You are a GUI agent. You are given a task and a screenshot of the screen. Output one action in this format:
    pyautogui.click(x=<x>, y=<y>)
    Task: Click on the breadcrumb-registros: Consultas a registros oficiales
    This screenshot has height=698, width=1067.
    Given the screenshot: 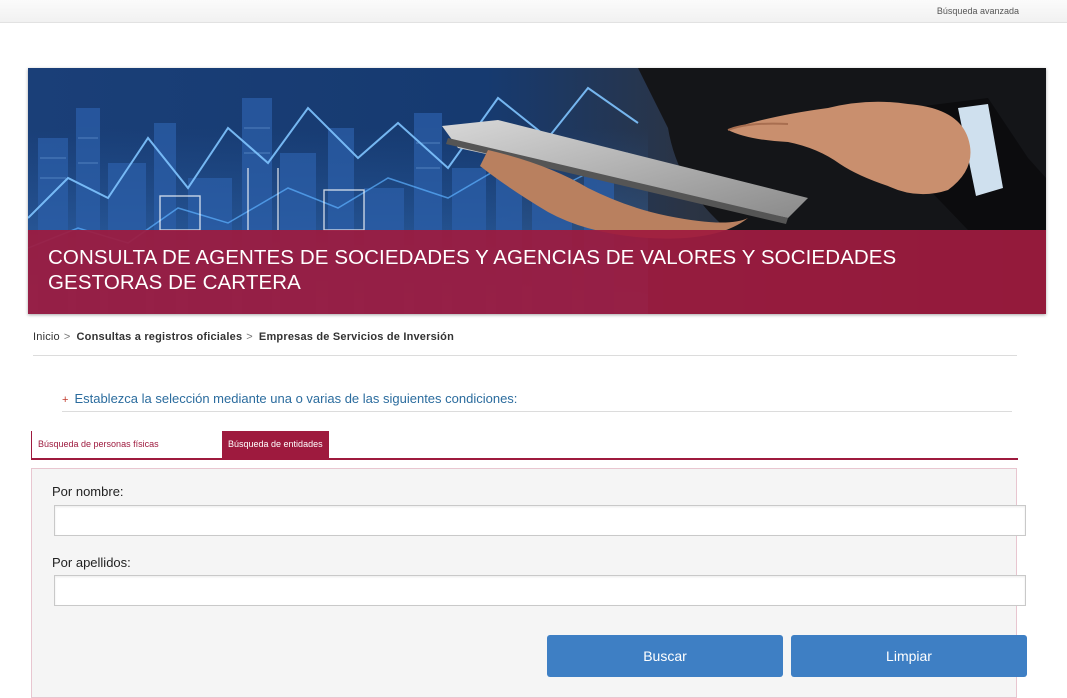 What is the action you would take?
    pyautogui.click(x=160, y=337)
    